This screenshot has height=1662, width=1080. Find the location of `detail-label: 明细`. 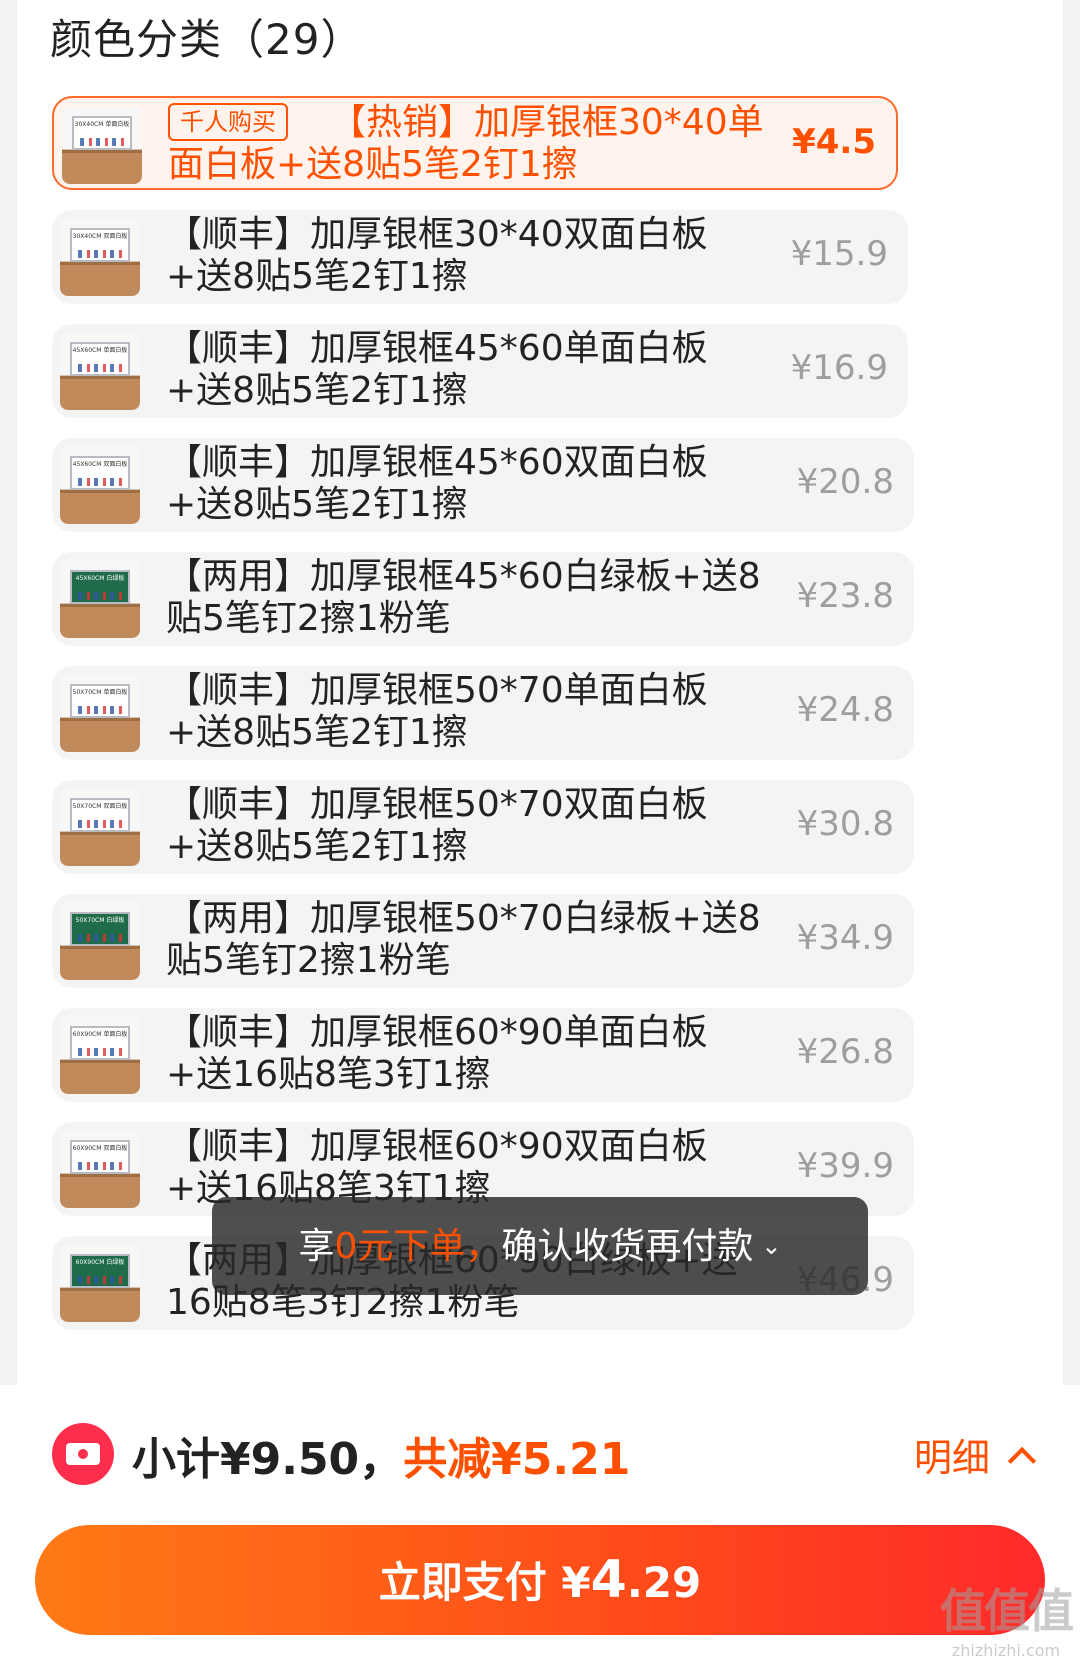

detail-label: 明细 is located at coordinates (951, 1458).